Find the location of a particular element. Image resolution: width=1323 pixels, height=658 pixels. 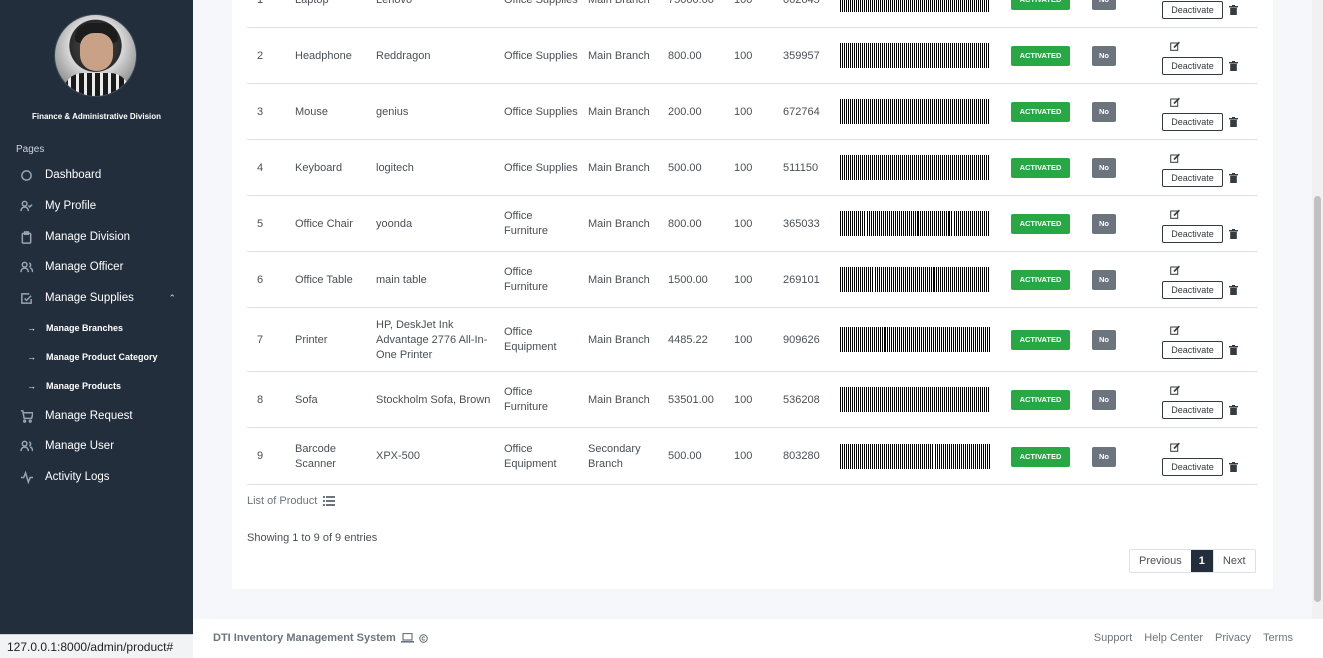

sidebar-item-manage-request: Manage Request is located at coordinates (96, 416).